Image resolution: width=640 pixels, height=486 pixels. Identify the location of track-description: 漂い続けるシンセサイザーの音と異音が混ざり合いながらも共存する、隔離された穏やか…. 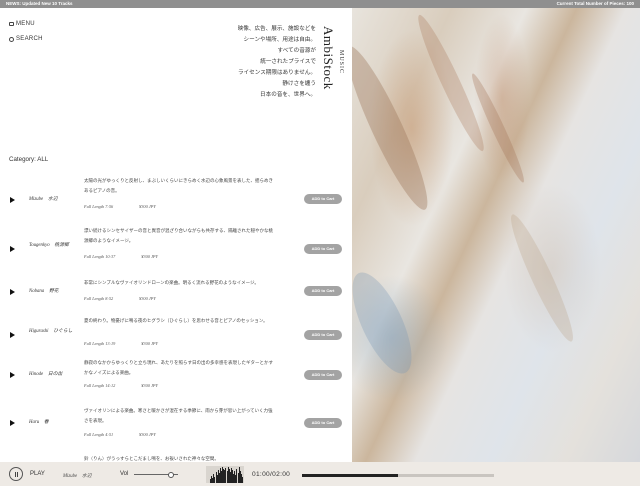
(178, 235).